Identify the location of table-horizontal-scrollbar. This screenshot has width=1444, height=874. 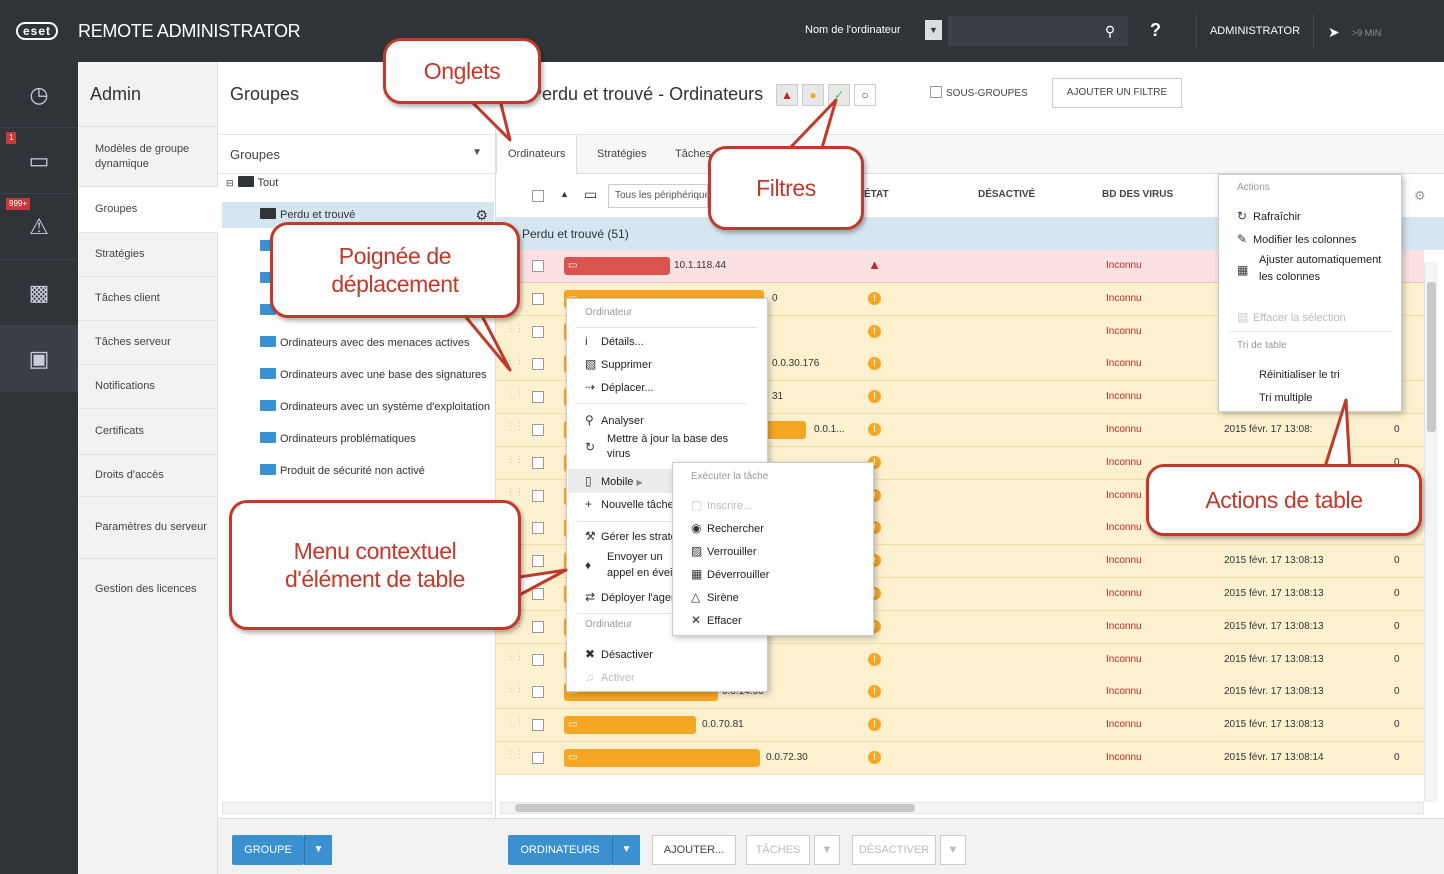
(962, 808).